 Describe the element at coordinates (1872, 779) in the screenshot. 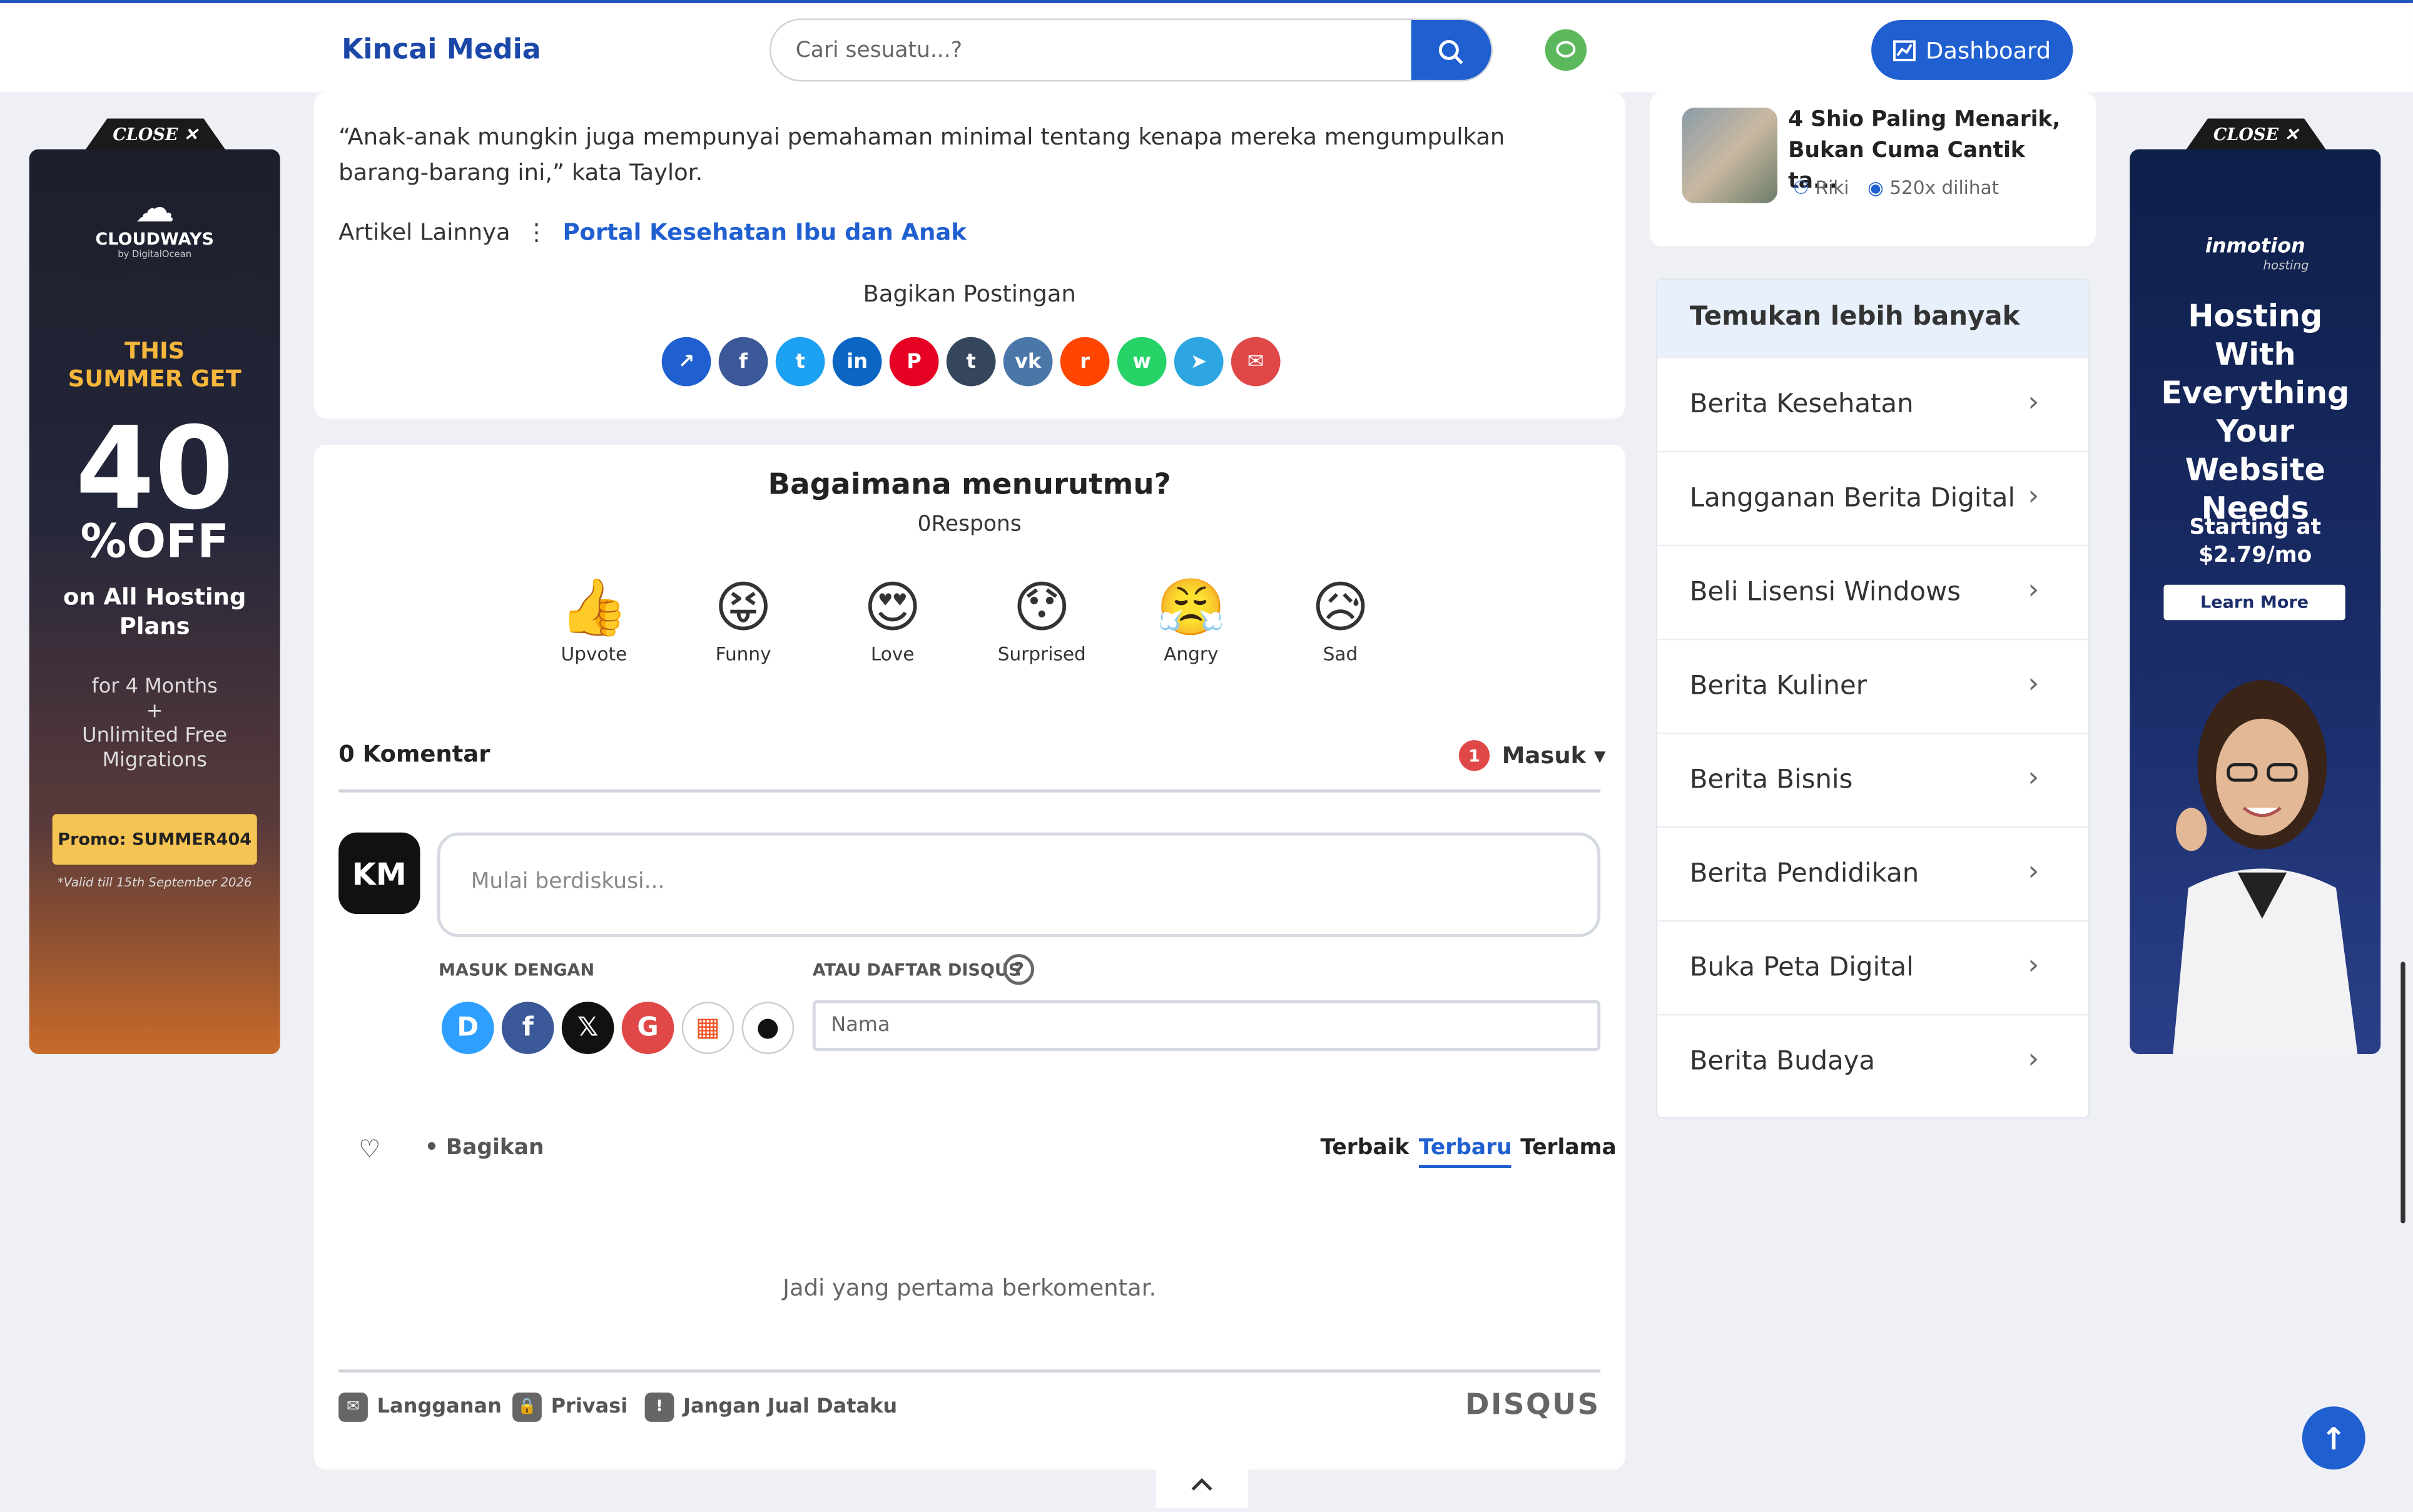

I see `discover-item: Berita Bisnis ›` at that location.